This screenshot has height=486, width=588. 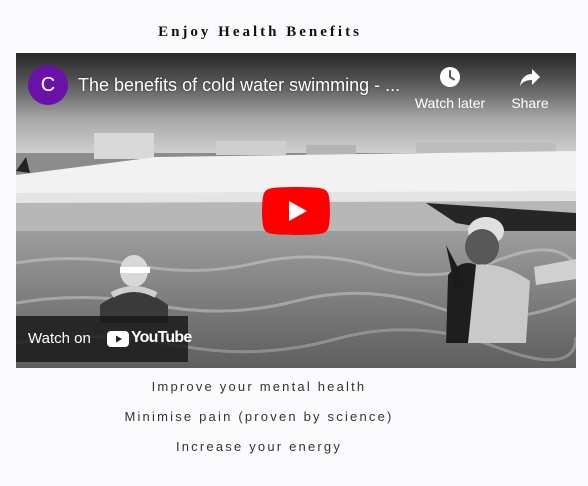 What do you see at coordinates (530, 103) in the screenshot?
I see `share-label: Share` at bounding box center [530, 103].